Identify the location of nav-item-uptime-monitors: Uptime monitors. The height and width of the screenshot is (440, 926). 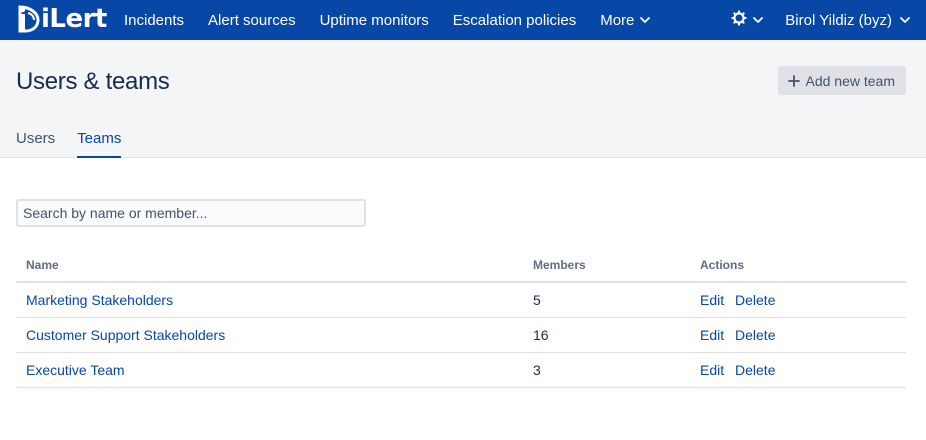
(374, 20).